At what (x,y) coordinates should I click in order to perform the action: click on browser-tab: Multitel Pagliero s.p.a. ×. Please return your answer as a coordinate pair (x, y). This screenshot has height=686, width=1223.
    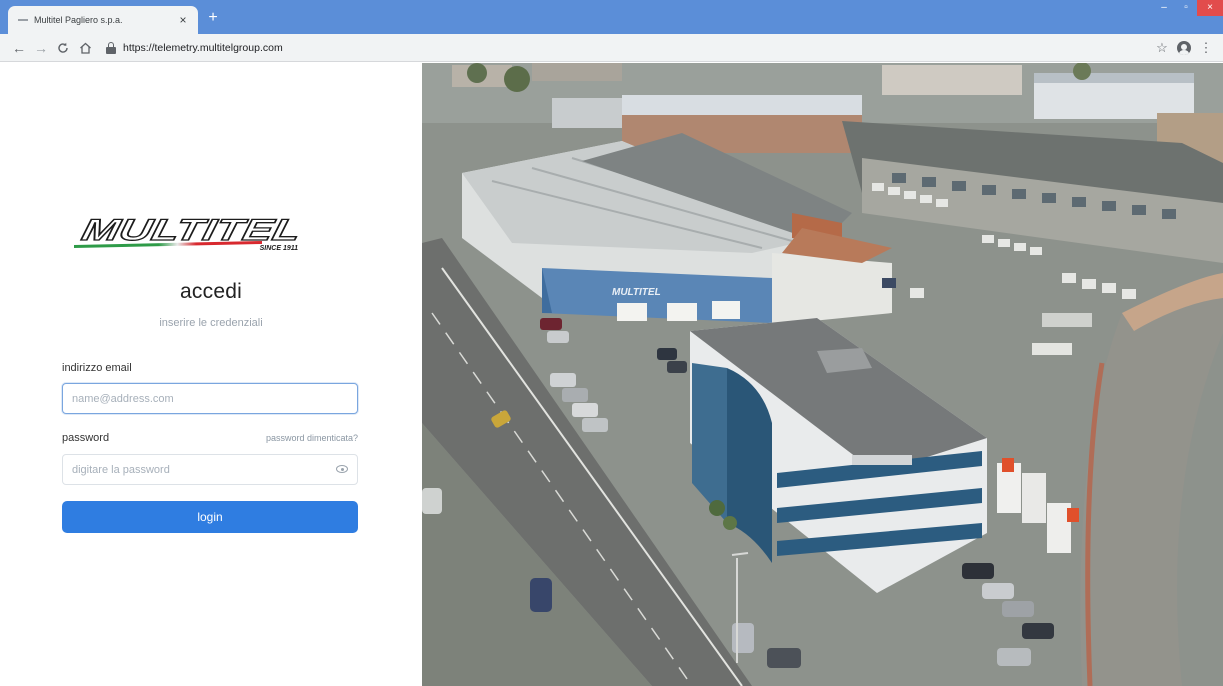
    Looking at the image, I should click on (103, 20).